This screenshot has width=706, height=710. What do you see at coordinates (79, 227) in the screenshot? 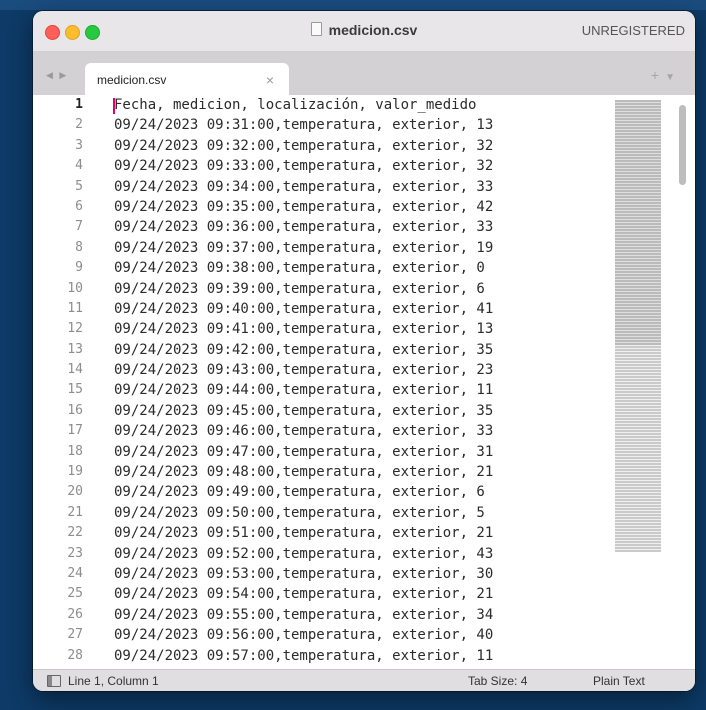
I see `line-number: 7` at bounding box center [79, 227].